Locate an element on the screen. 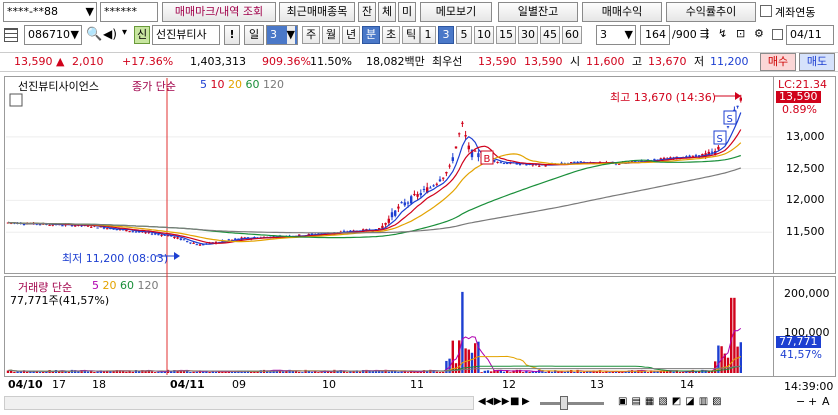 The image size is (838, 415). zoom-thumb is located at coordinates (564, 403).